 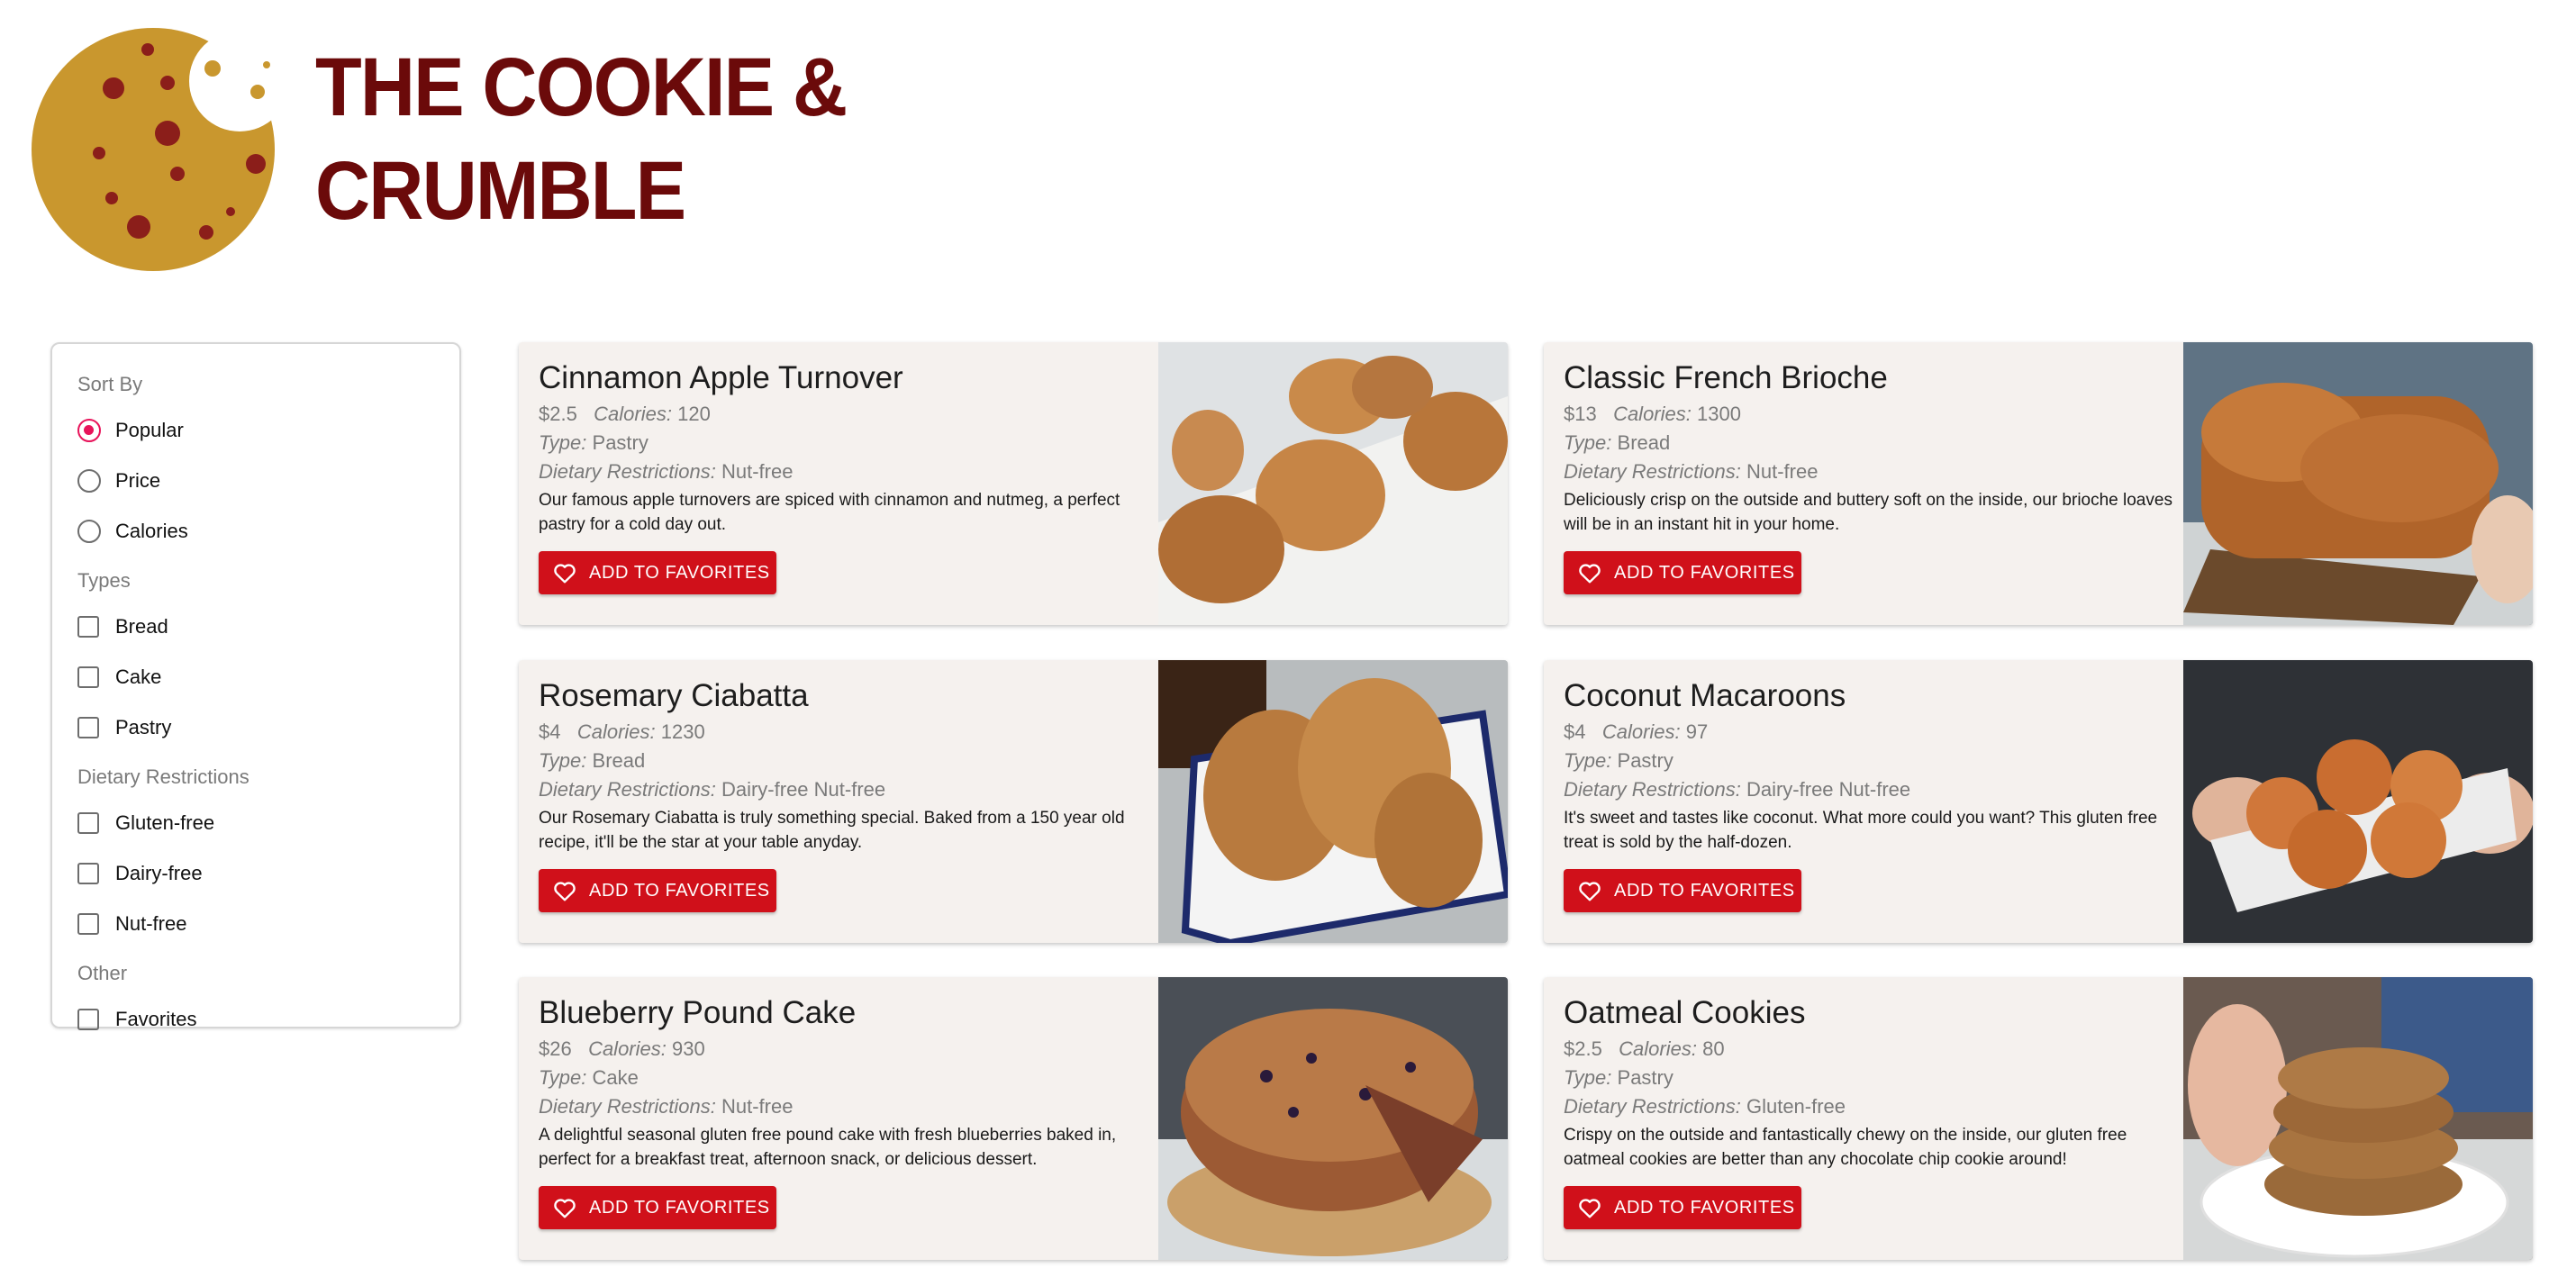 I want to click on types-title: Types, so click(x=104, y=581).